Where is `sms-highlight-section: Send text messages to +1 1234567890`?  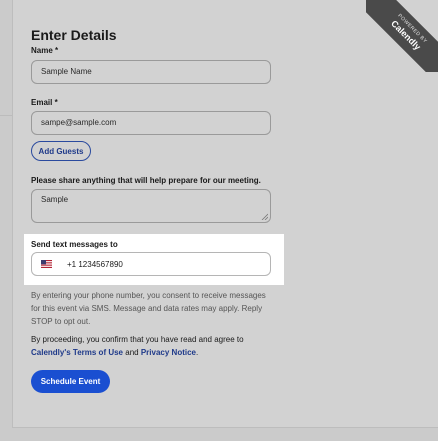 sms-highlight-section: Send text messages to +1 1234567890 is located at coordinates (154, 259).